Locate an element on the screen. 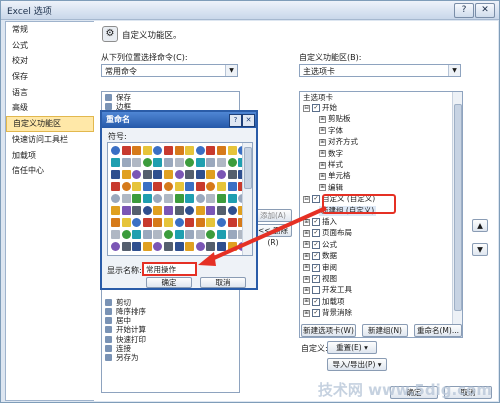 The height and width of the screenshot is (403, 500). arrow-head is located at coordinates (207, 259).